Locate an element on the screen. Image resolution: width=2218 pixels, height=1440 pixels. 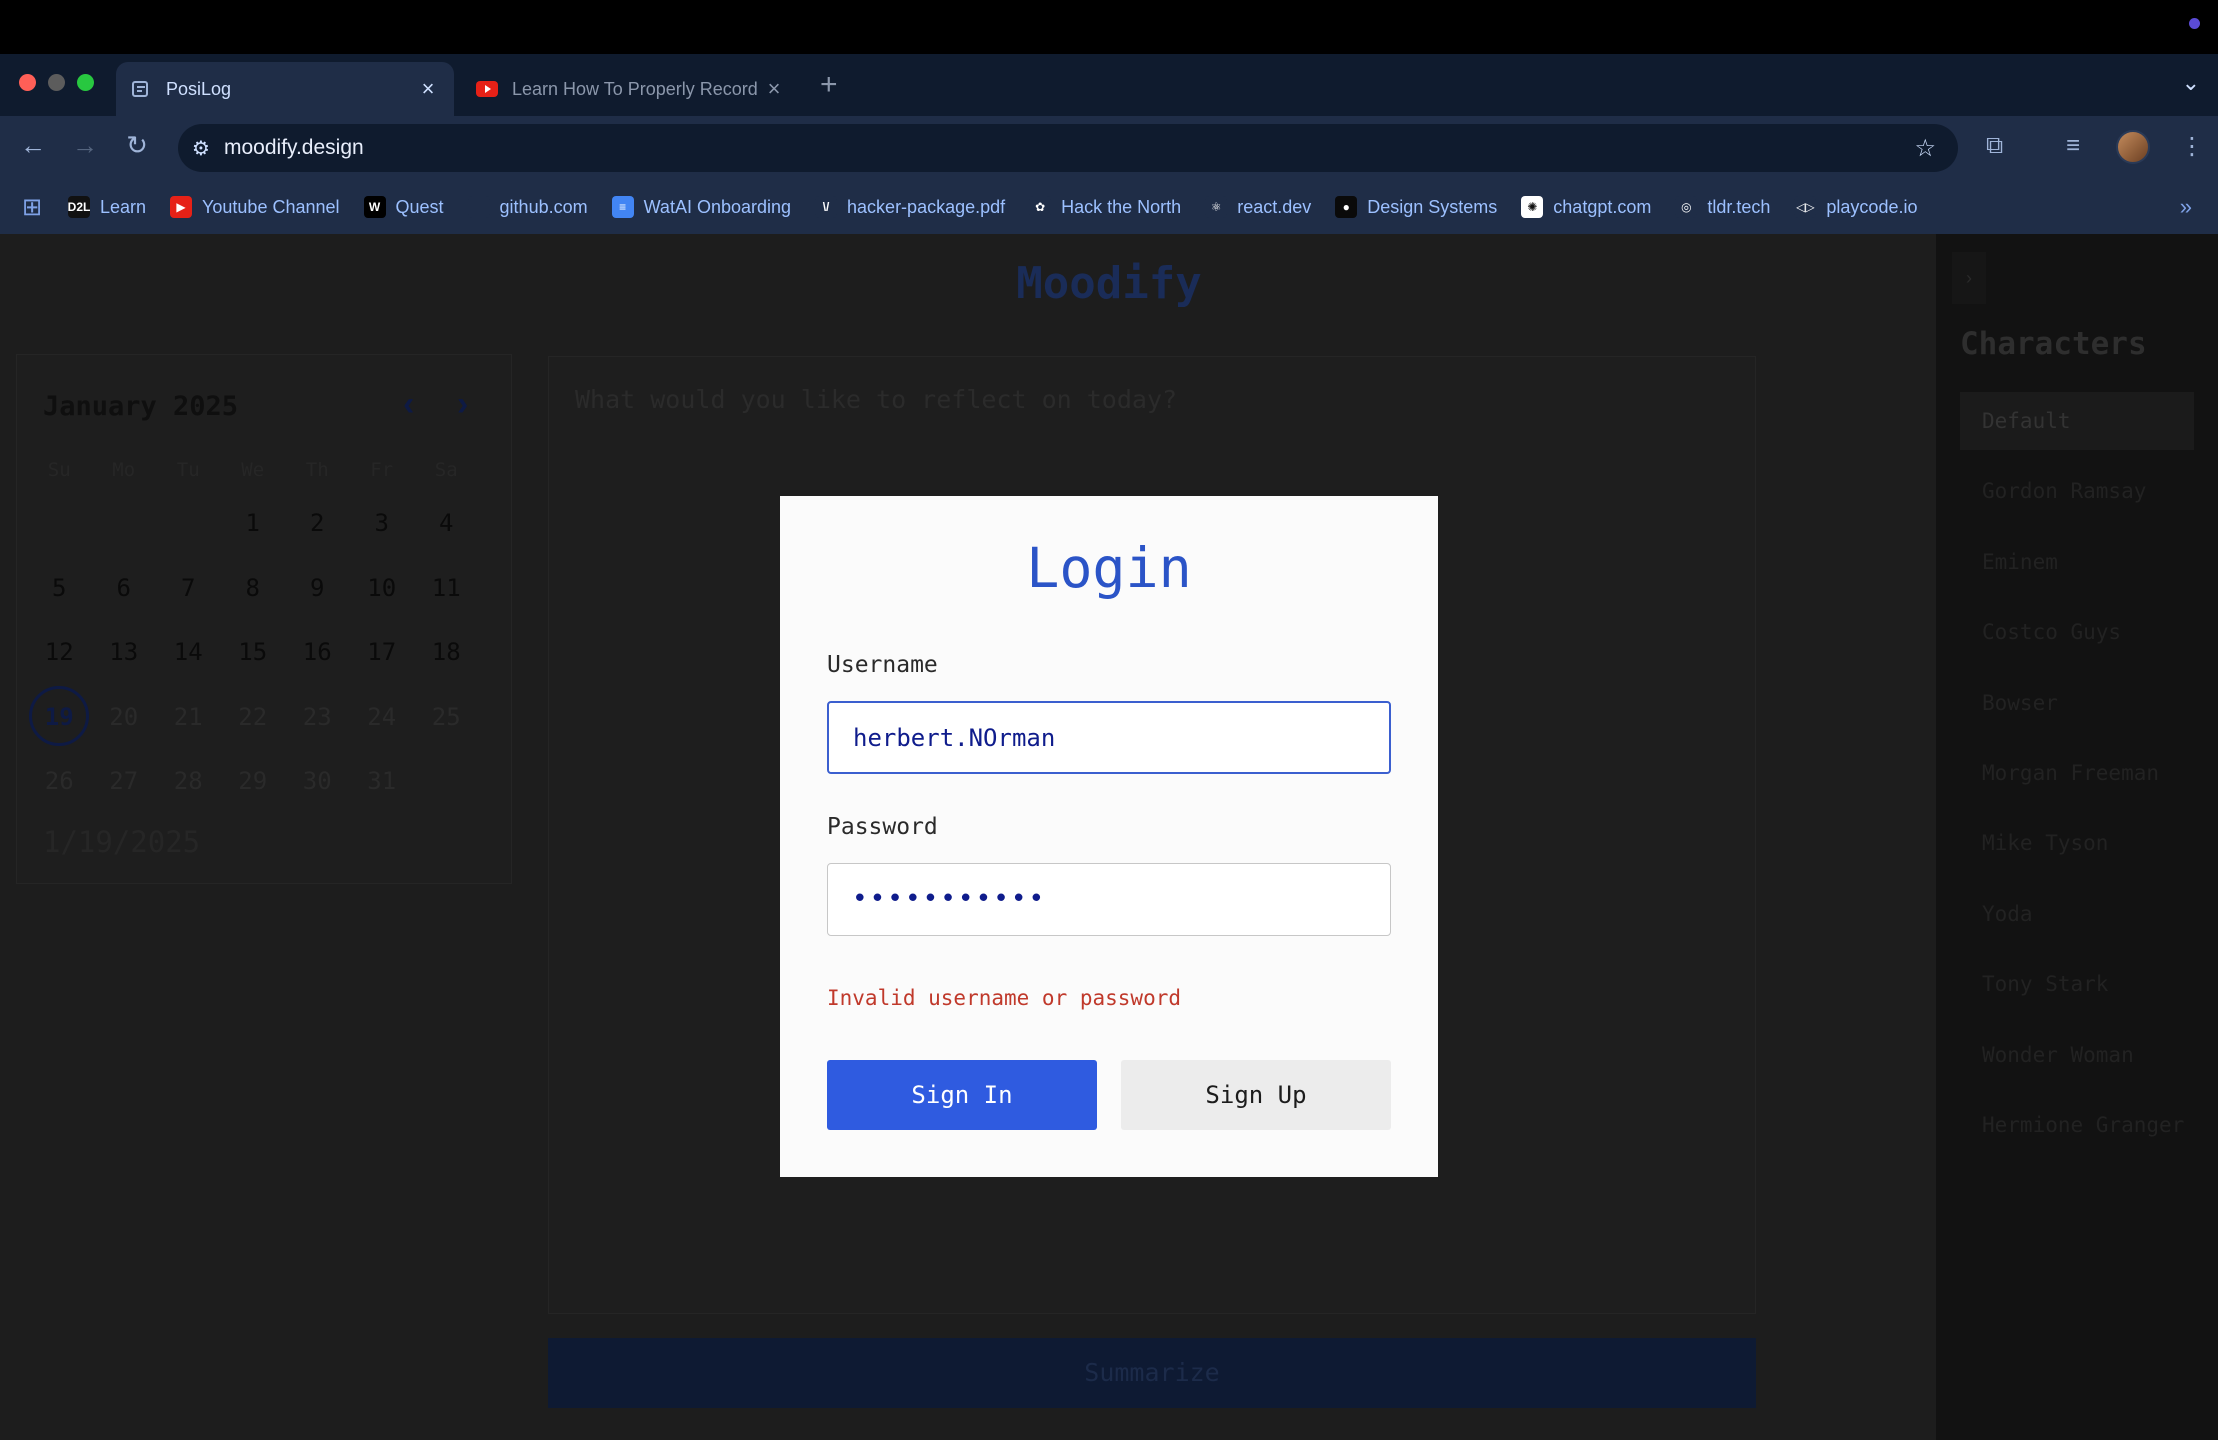
site-info-icon: ⚙ is located at coordinates (201, 148).